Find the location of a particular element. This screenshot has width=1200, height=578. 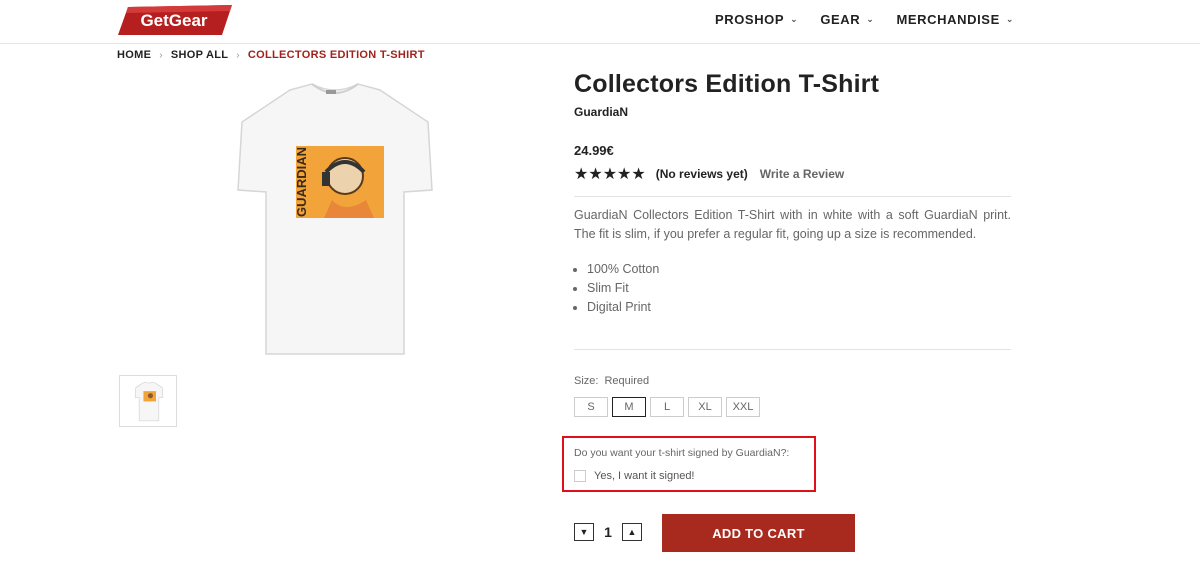

nav-proshop: PROSHOP ⌄ is located at coordinates (756, 19).